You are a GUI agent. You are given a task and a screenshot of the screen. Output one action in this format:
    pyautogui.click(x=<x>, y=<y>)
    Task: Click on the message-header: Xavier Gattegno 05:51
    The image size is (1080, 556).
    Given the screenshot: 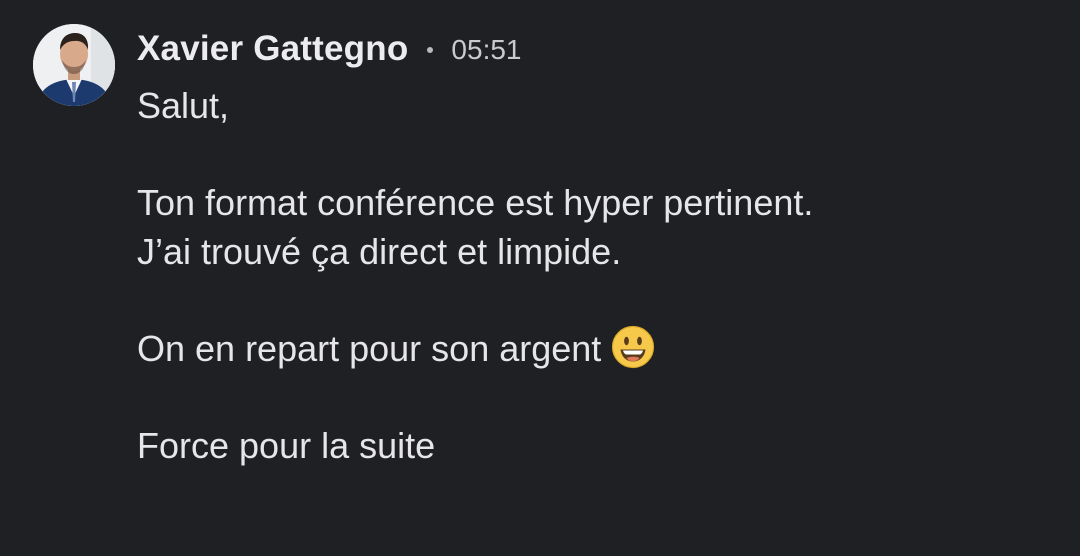 What is the action you would take?
    pyautogui.click(x=329, y=49)
    